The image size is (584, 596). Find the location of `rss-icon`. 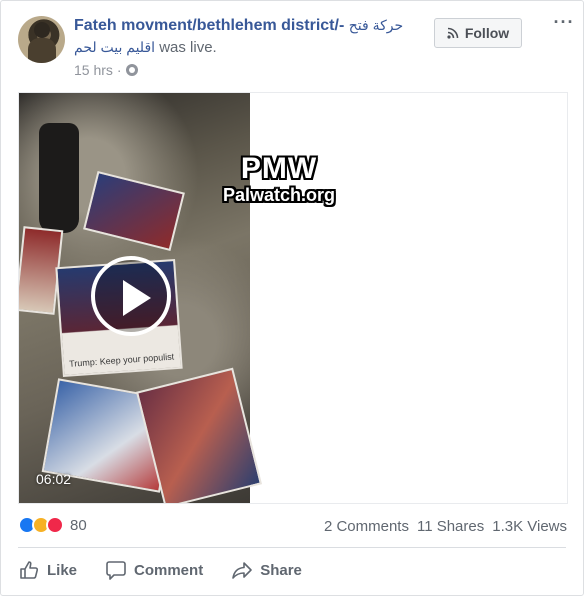

rss-icon is located at coordinates (453, 33).